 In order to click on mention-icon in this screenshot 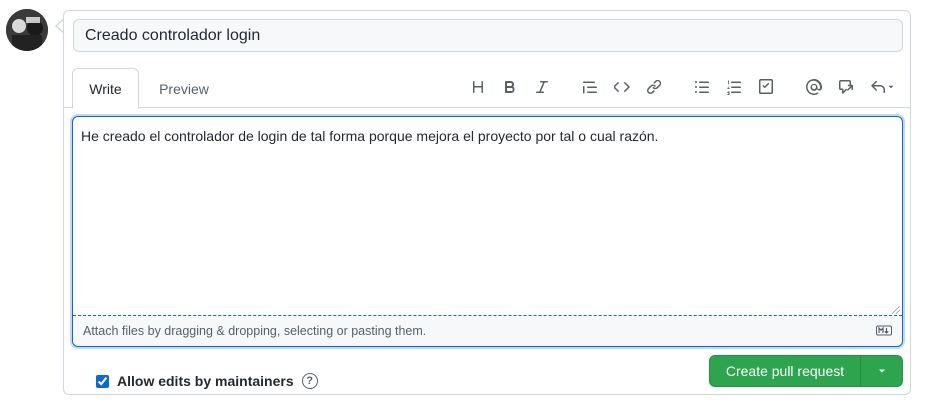, I will do `click(814, 87)`.